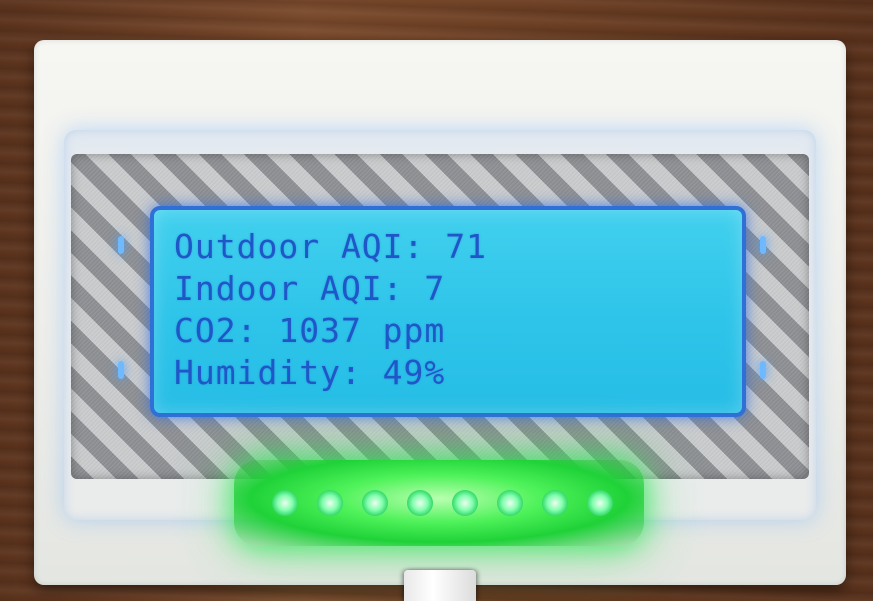 This screenshot has width=873, height=601. Describe the element at coordinates (331, 246) in the screenshot. I see `outdoor-aqi-line: Outdoor AQI: 71` at that location.